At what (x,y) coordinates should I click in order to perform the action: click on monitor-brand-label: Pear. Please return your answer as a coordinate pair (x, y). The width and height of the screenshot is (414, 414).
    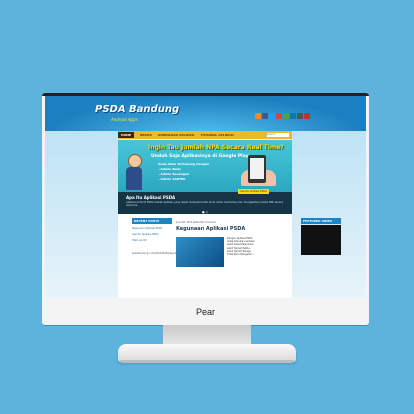
    Looking at the image, I should click on (205, 312).